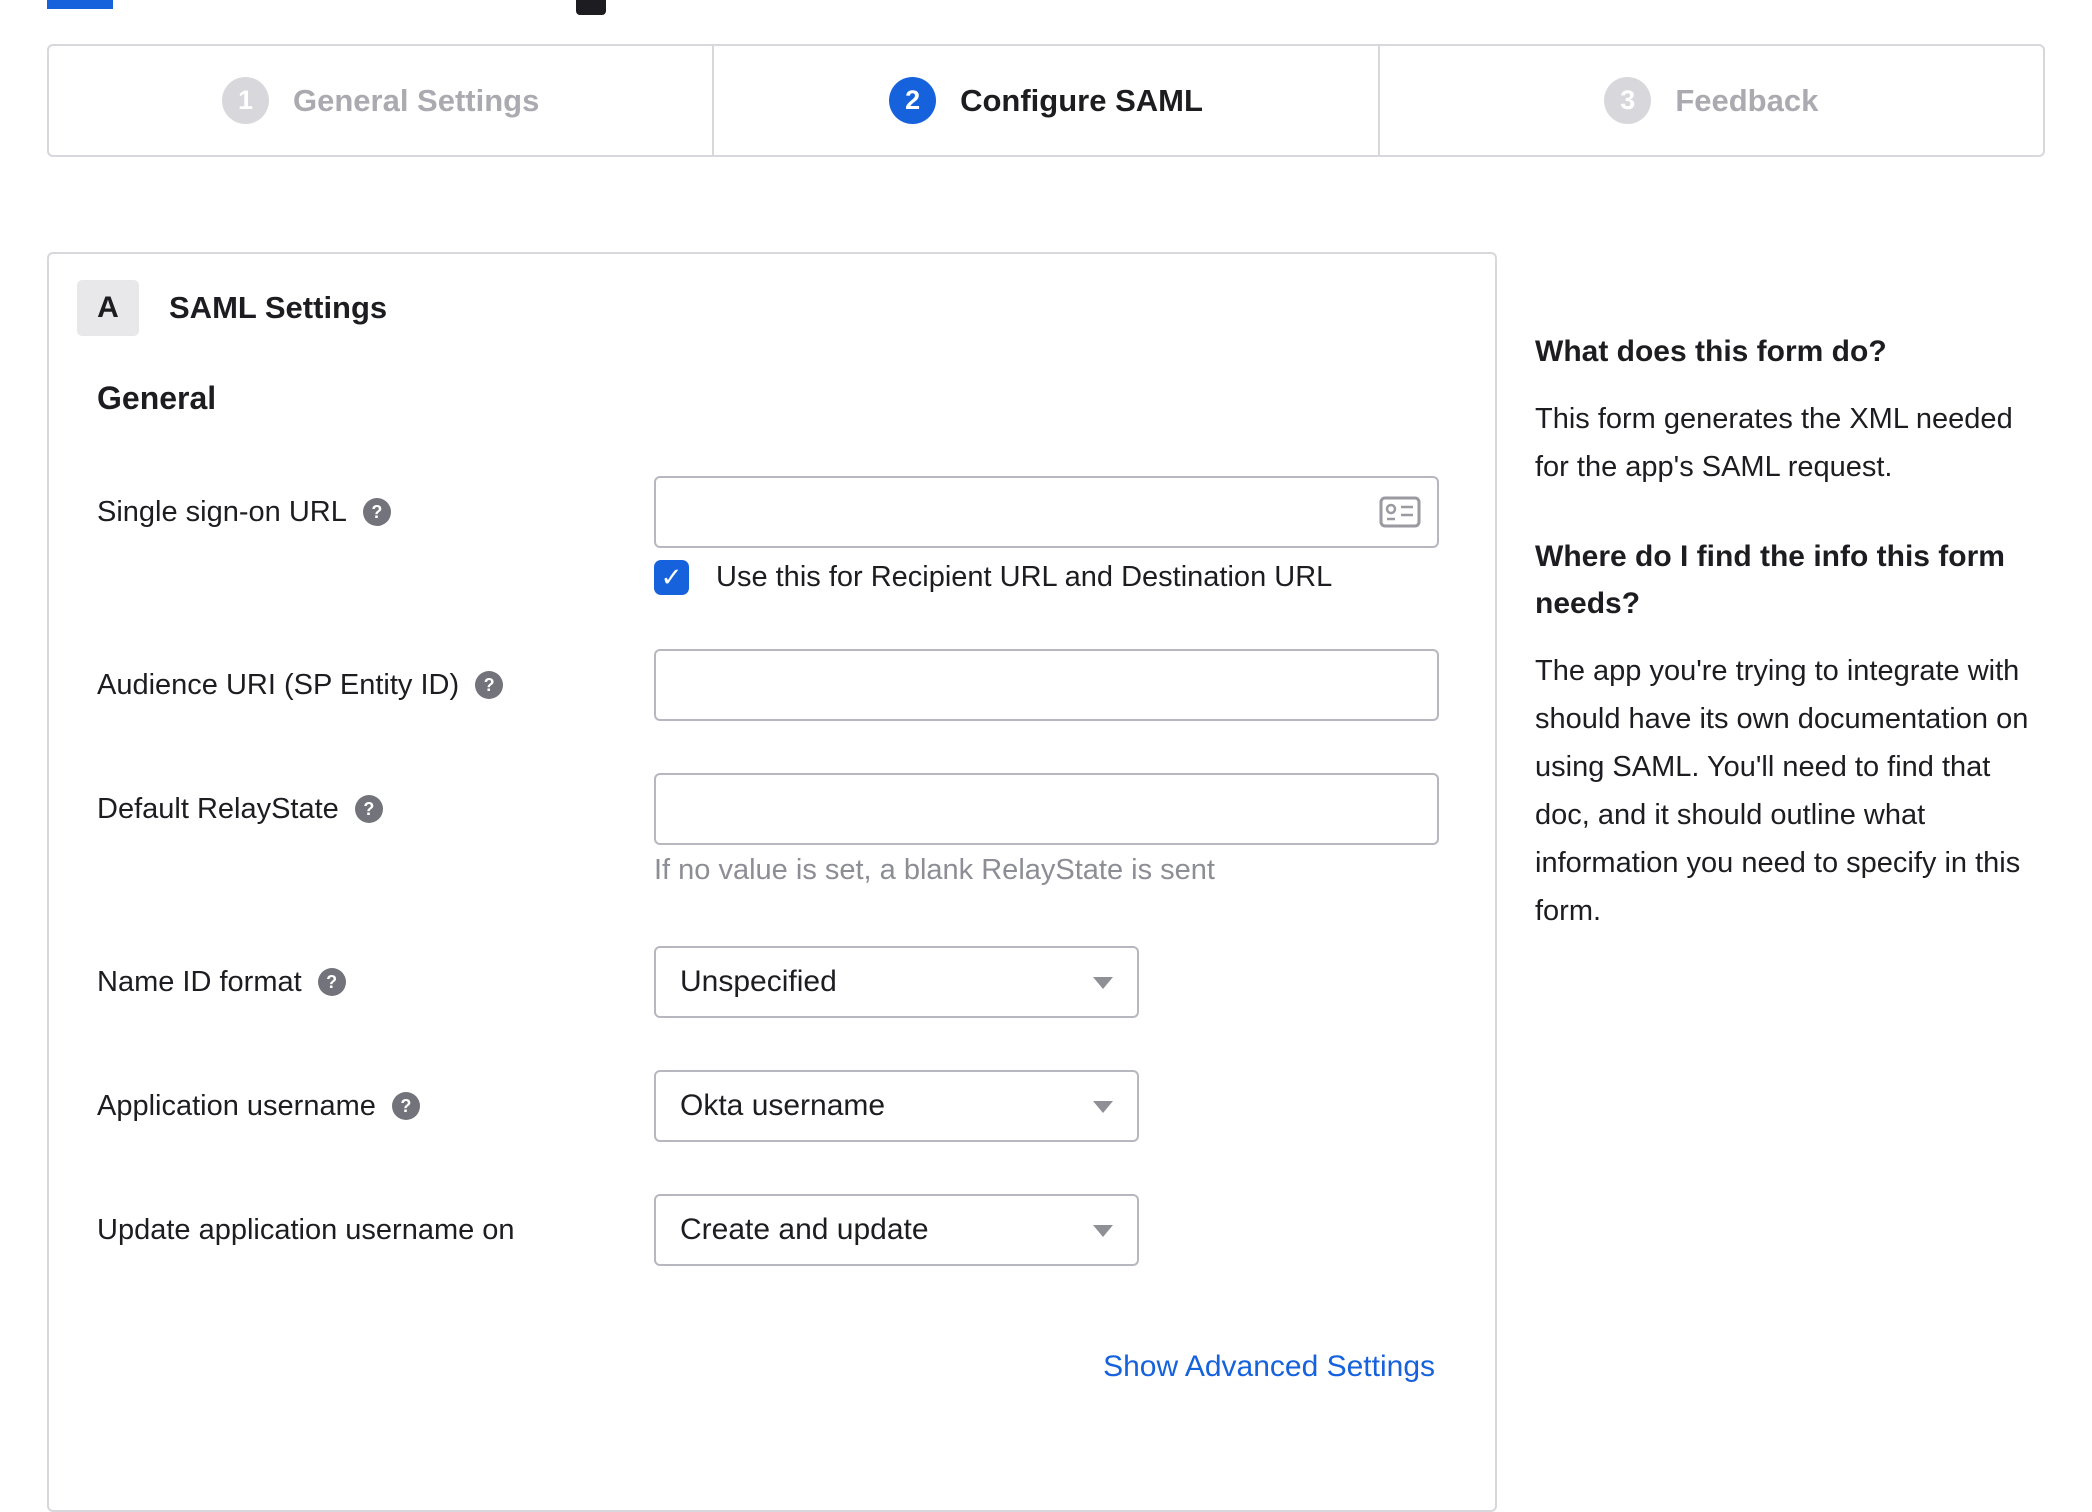 The width and height of the screenshot is (2092, 1512). What do you see at coordinates (278, 307) in the screenshot?
I see `panel-title: SAML Settings` at bounding box center [278, 307].